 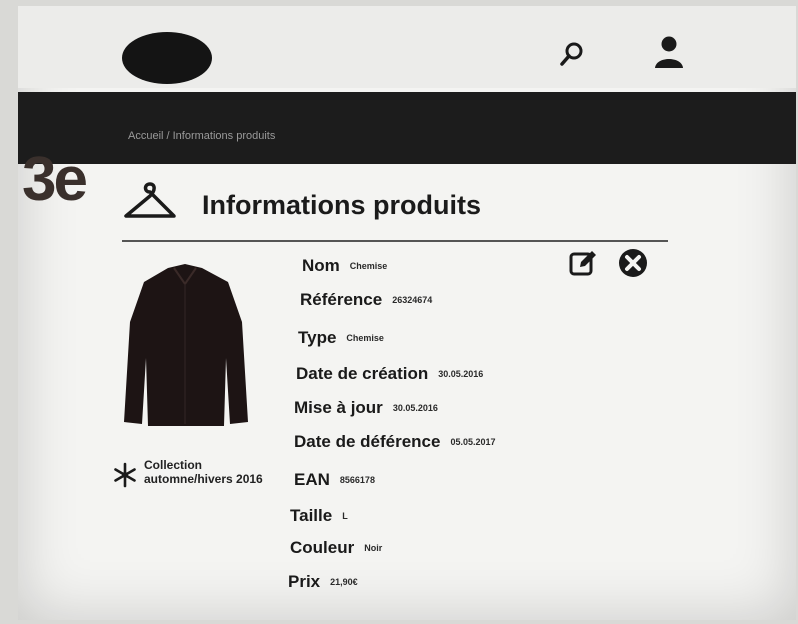 I want to click on field-label: Prix, so click(x=304, y=581).